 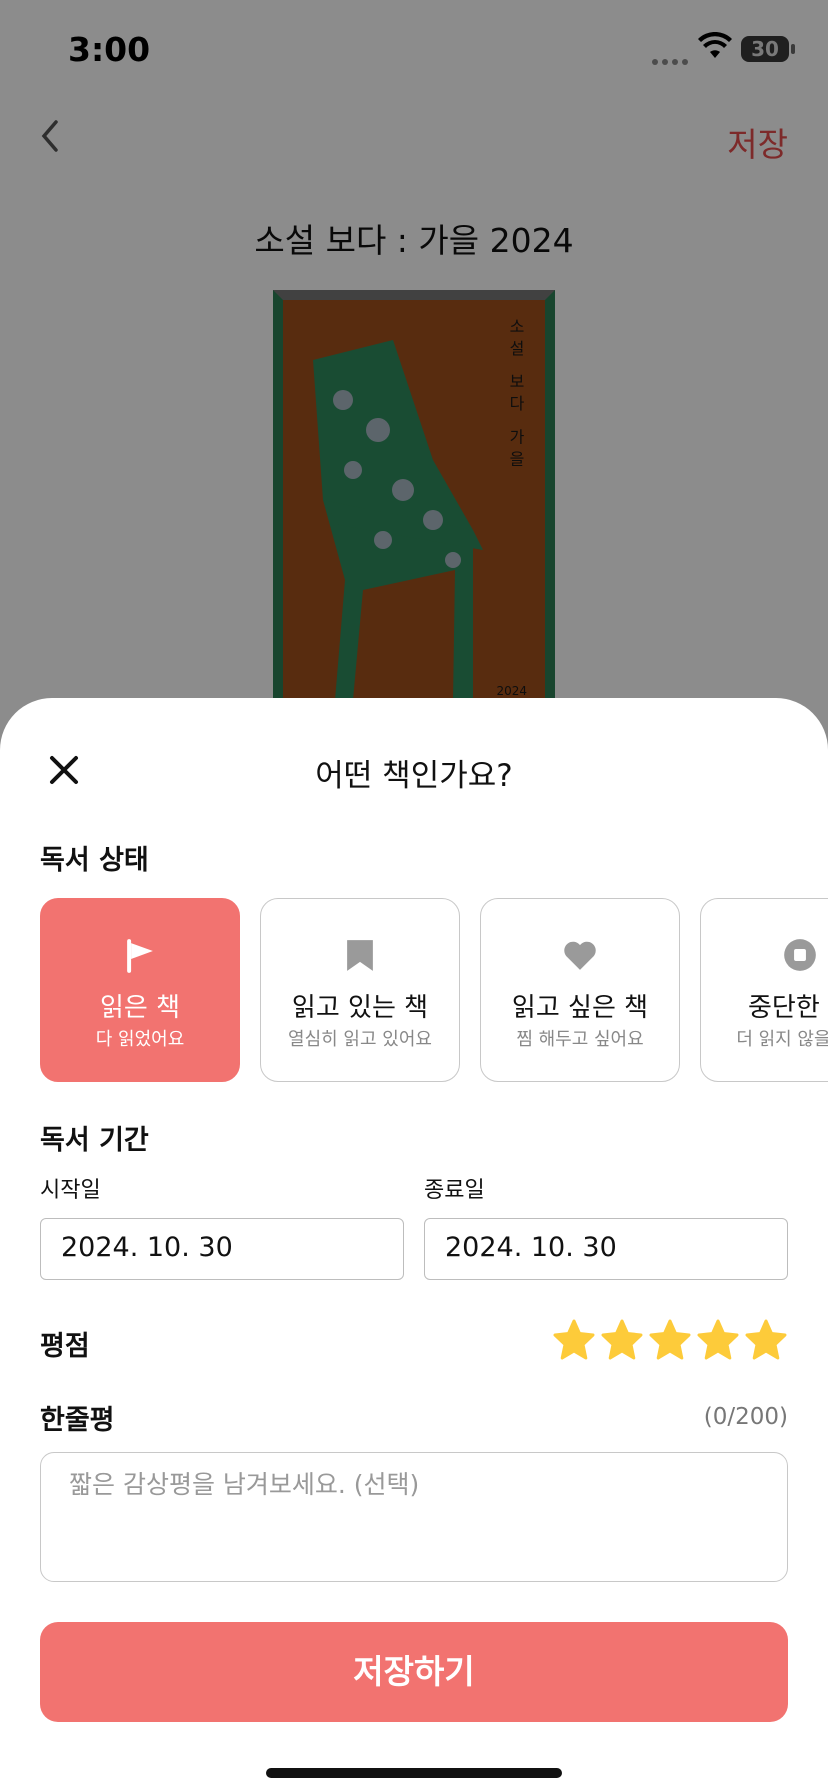 I want to click on review-label: 한줄평, so click(x=77, y=1420).